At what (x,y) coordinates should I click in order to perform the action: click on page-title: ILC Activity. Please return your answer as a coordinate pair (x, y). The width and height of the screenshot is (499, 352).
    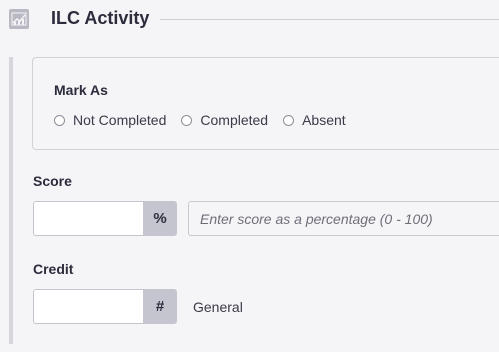
    Looking at the image, I should click on (100, 18).